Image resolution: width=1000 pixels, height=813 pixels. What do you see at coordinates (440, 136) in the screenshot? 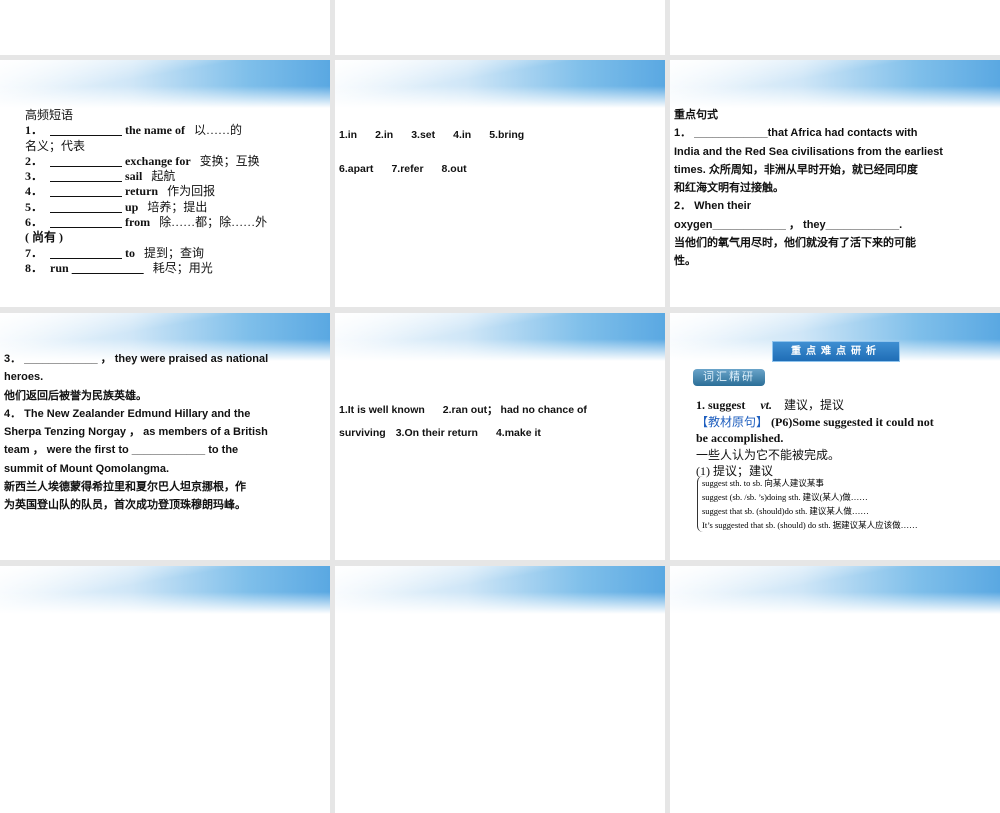
I see `answers-row: 1.in 2.in 3.set 4.in 5.bring` at bounding box center [440, 136].